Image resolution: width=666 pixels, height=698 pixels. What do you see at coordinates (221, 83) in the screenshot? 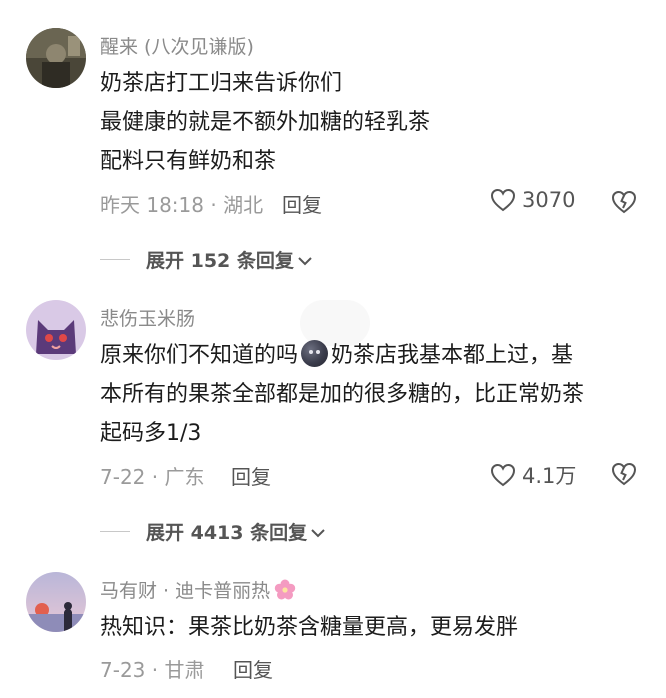
I see `comment-line: 奶茶店打工归来告诉你们` at bounding box center [221, 83].